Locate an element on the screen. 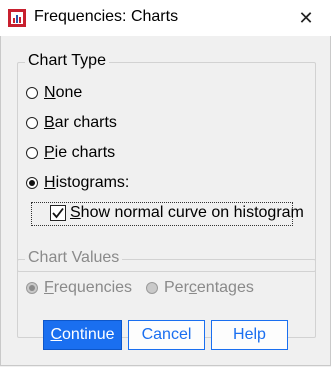 The height and width of the screenshot is (367, 331). radio-percentages-icon is located at coordinates (152, 288).